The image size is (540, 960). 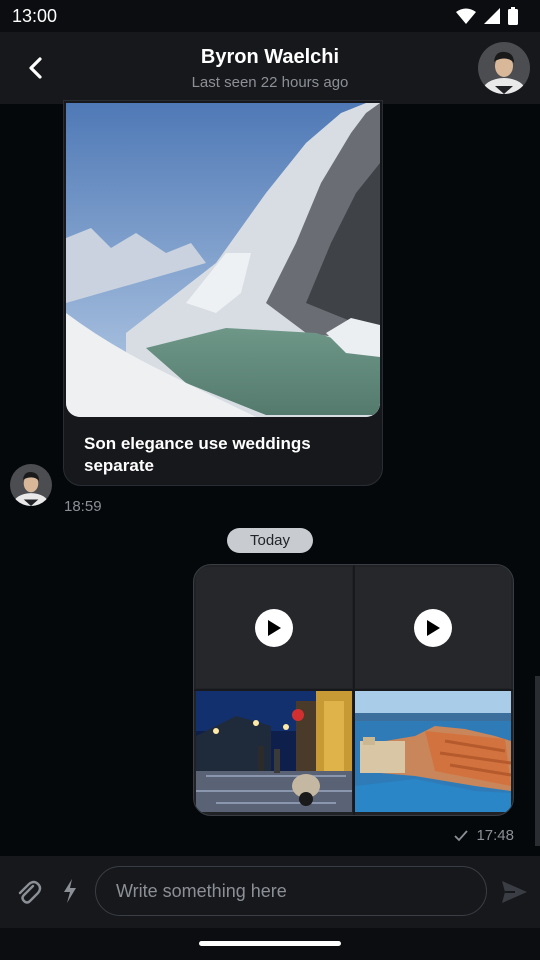 I want to click on battery-icon, so click(x=513, y=16).